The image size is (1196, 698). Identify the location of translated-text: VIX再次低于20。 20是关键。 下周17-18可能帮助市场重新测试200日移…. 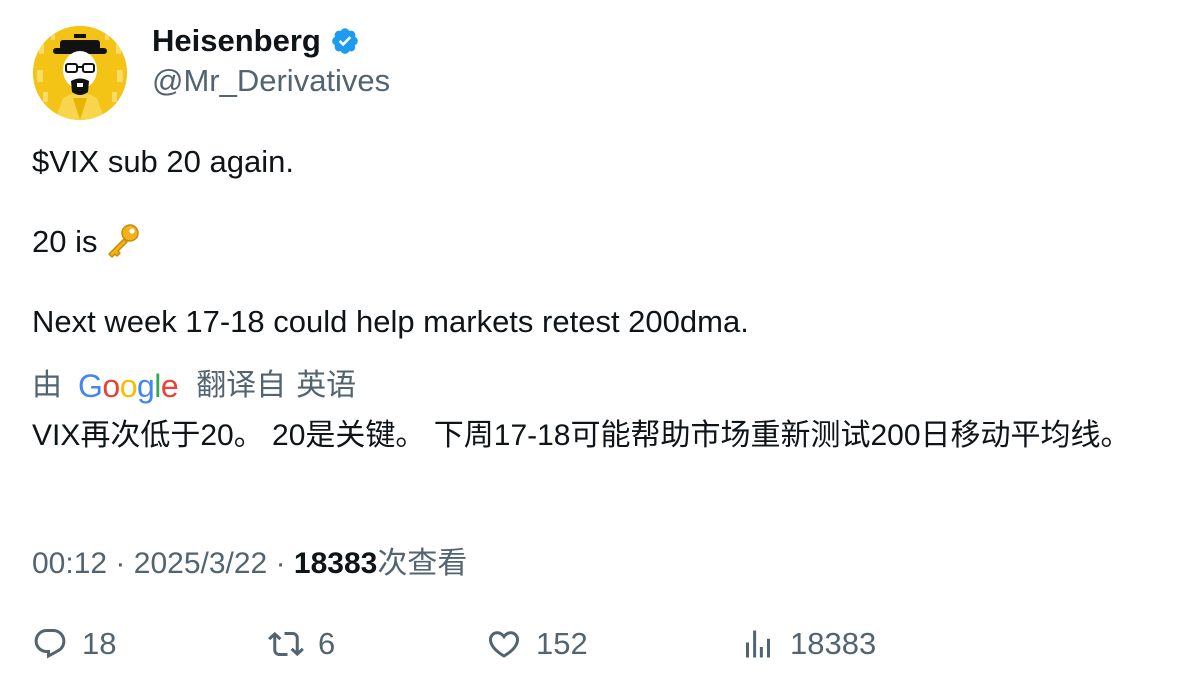
(581, 435).